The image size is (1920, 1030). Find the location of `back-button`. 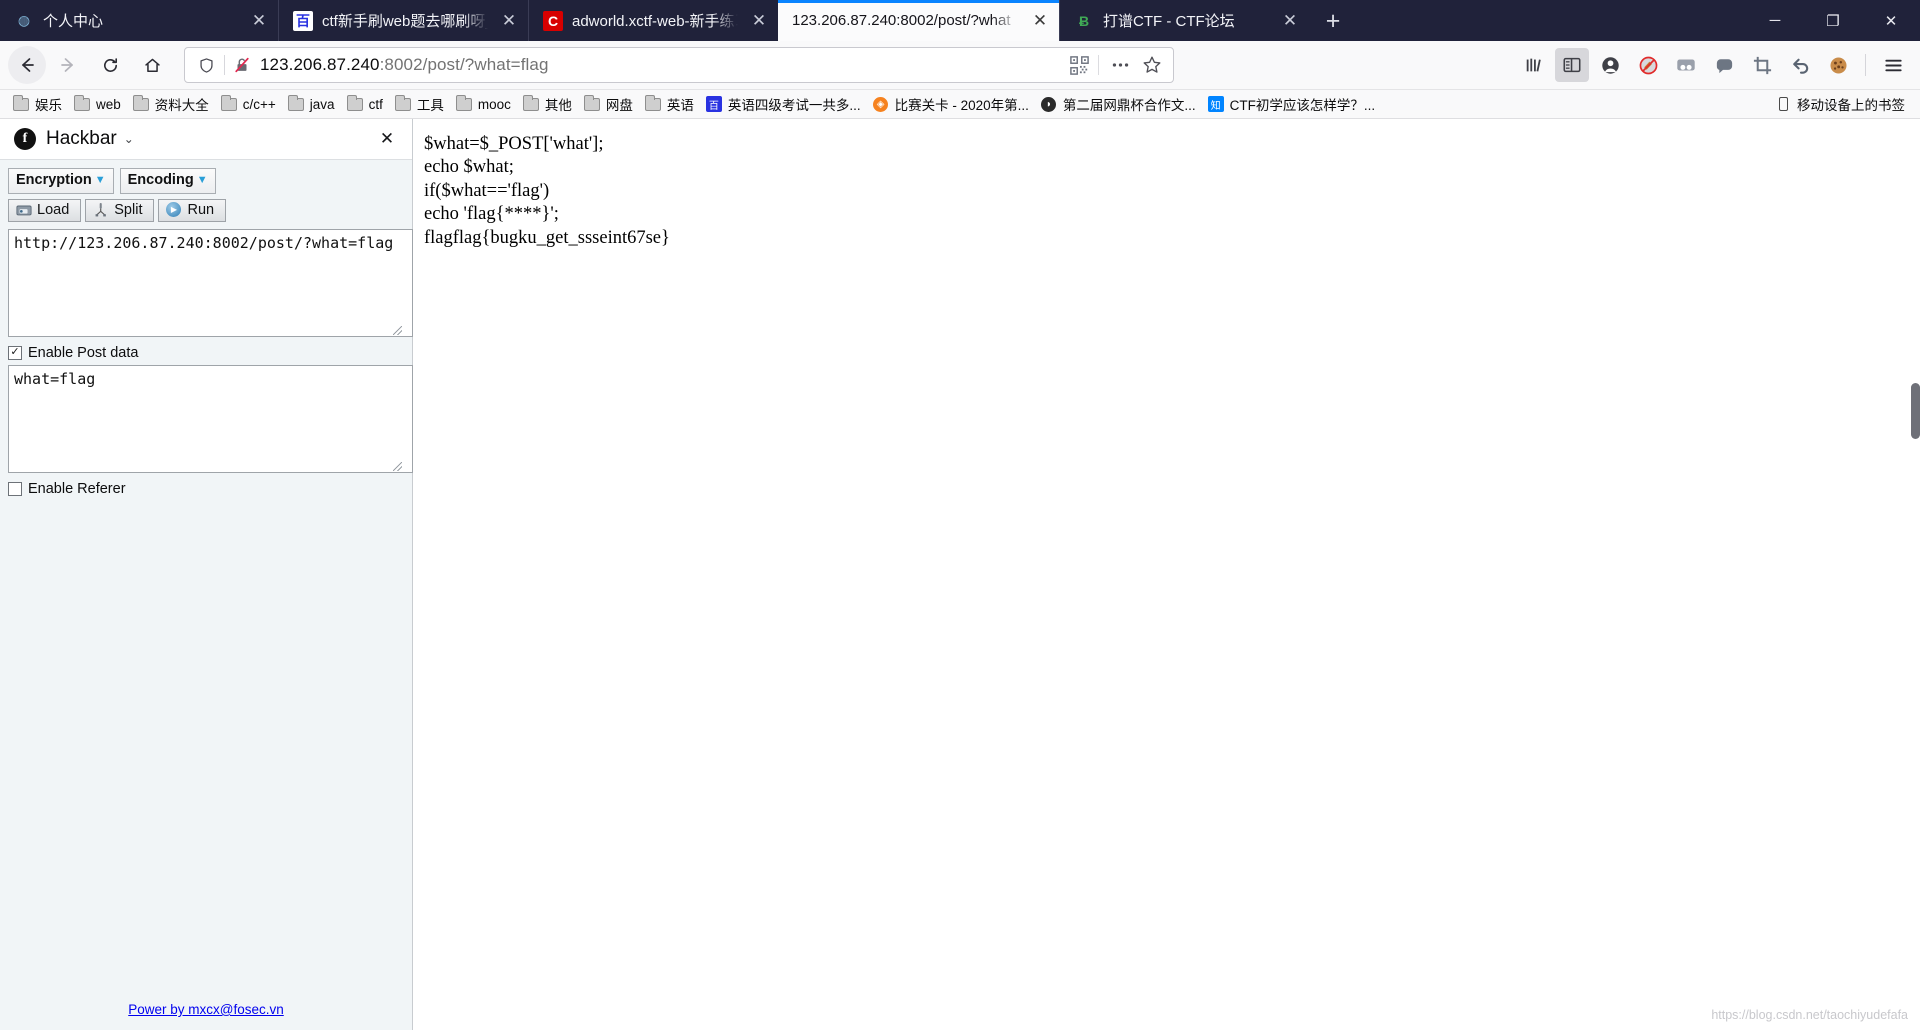

back-button is located at coordinates (27, 65).